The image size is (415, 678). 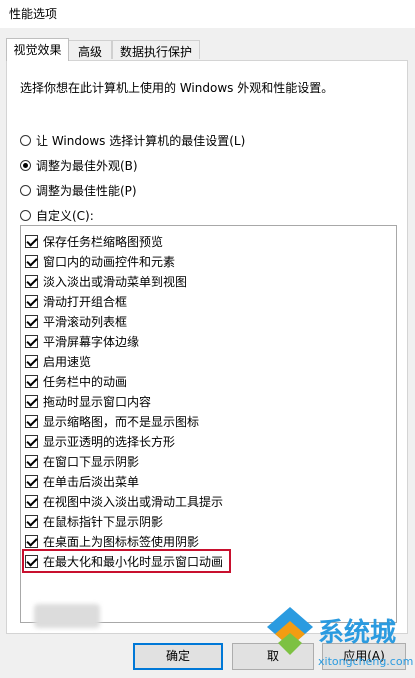 I want to click on list-item: 在窗口下显示阴影, so click(x=82, y=461).